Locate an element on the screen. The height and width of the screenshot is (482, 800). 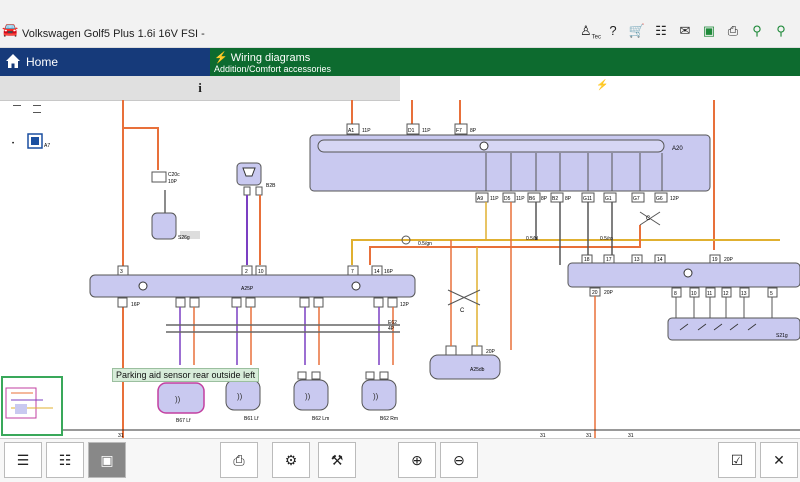
svg-text: D5 is located at coordinates (507, 199).